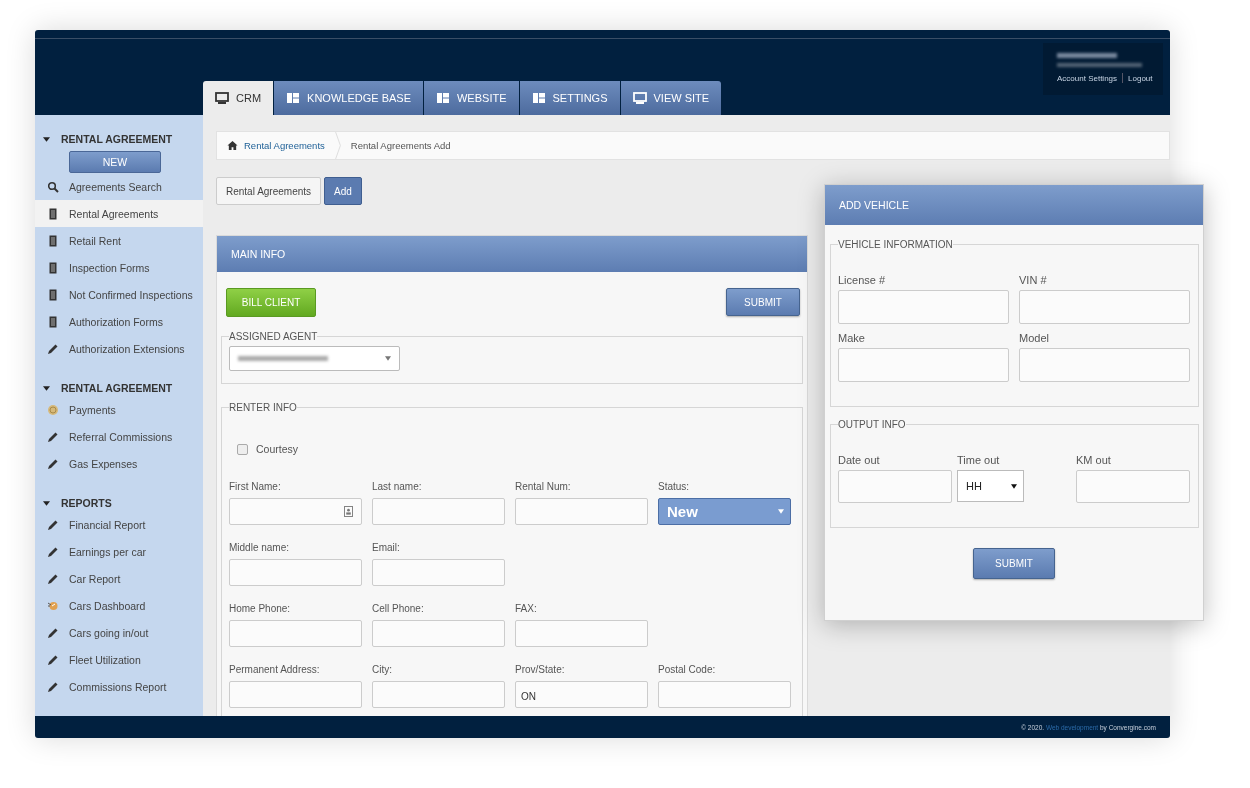 Image resolution: width=1250 pixels, height=788 pixels. I want to click on field-label: City:, so click(382, 669).